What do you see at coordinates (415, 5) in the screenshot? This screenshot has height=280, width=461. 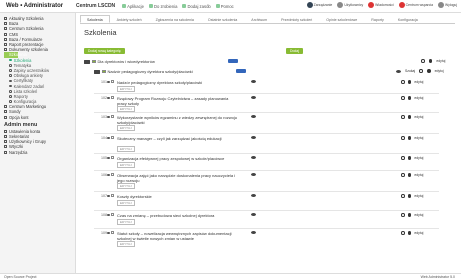 I see `top-right-support: Centrum wsparcia` at bounding box center [415, 5].